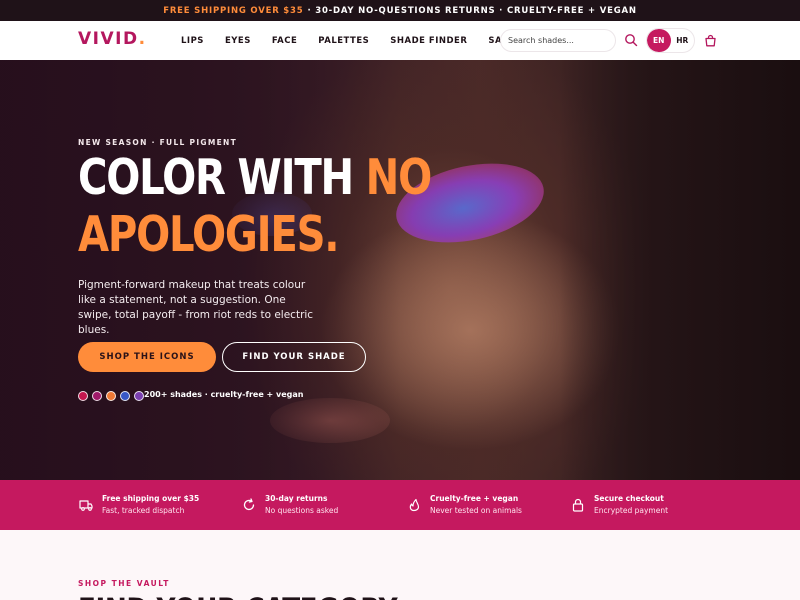 This screenshot has height=600, width=800. I want to click on lock-icon, so click(578, 505).